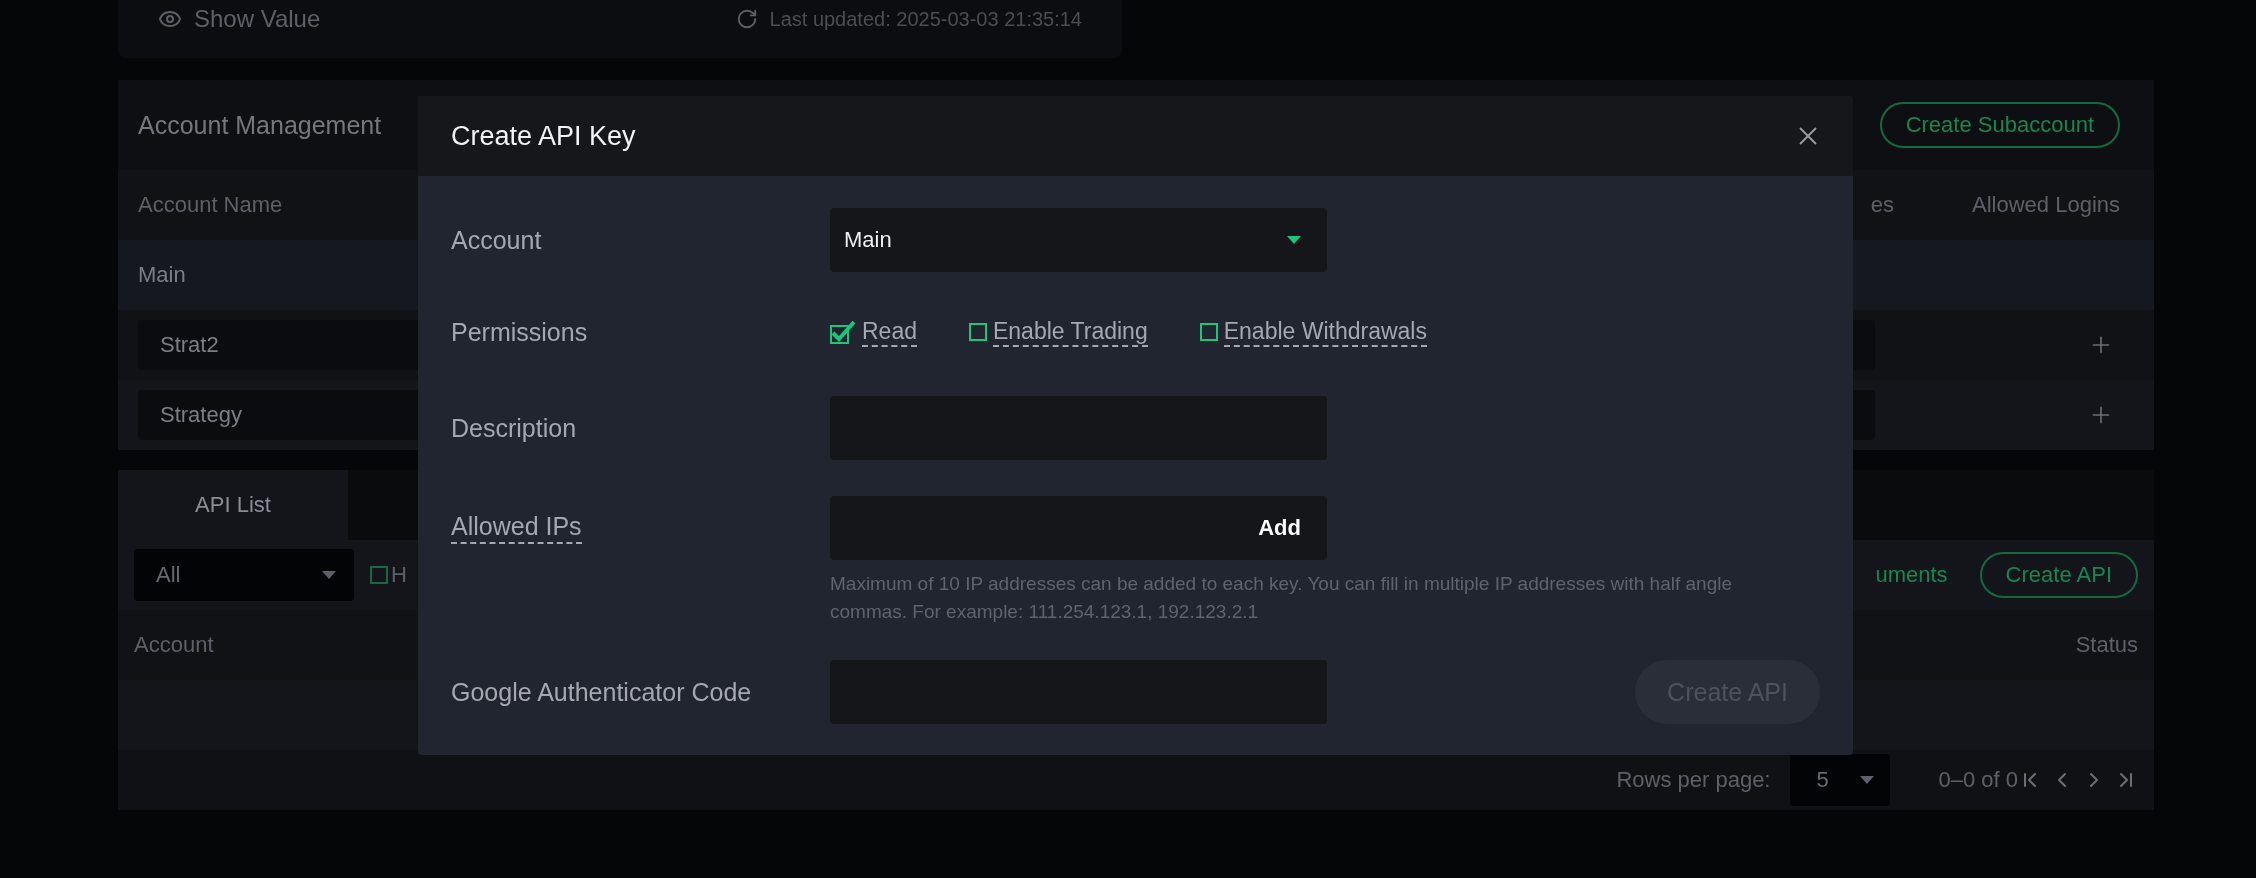  I want to click on checkbox-label: H, so click(399, 575).